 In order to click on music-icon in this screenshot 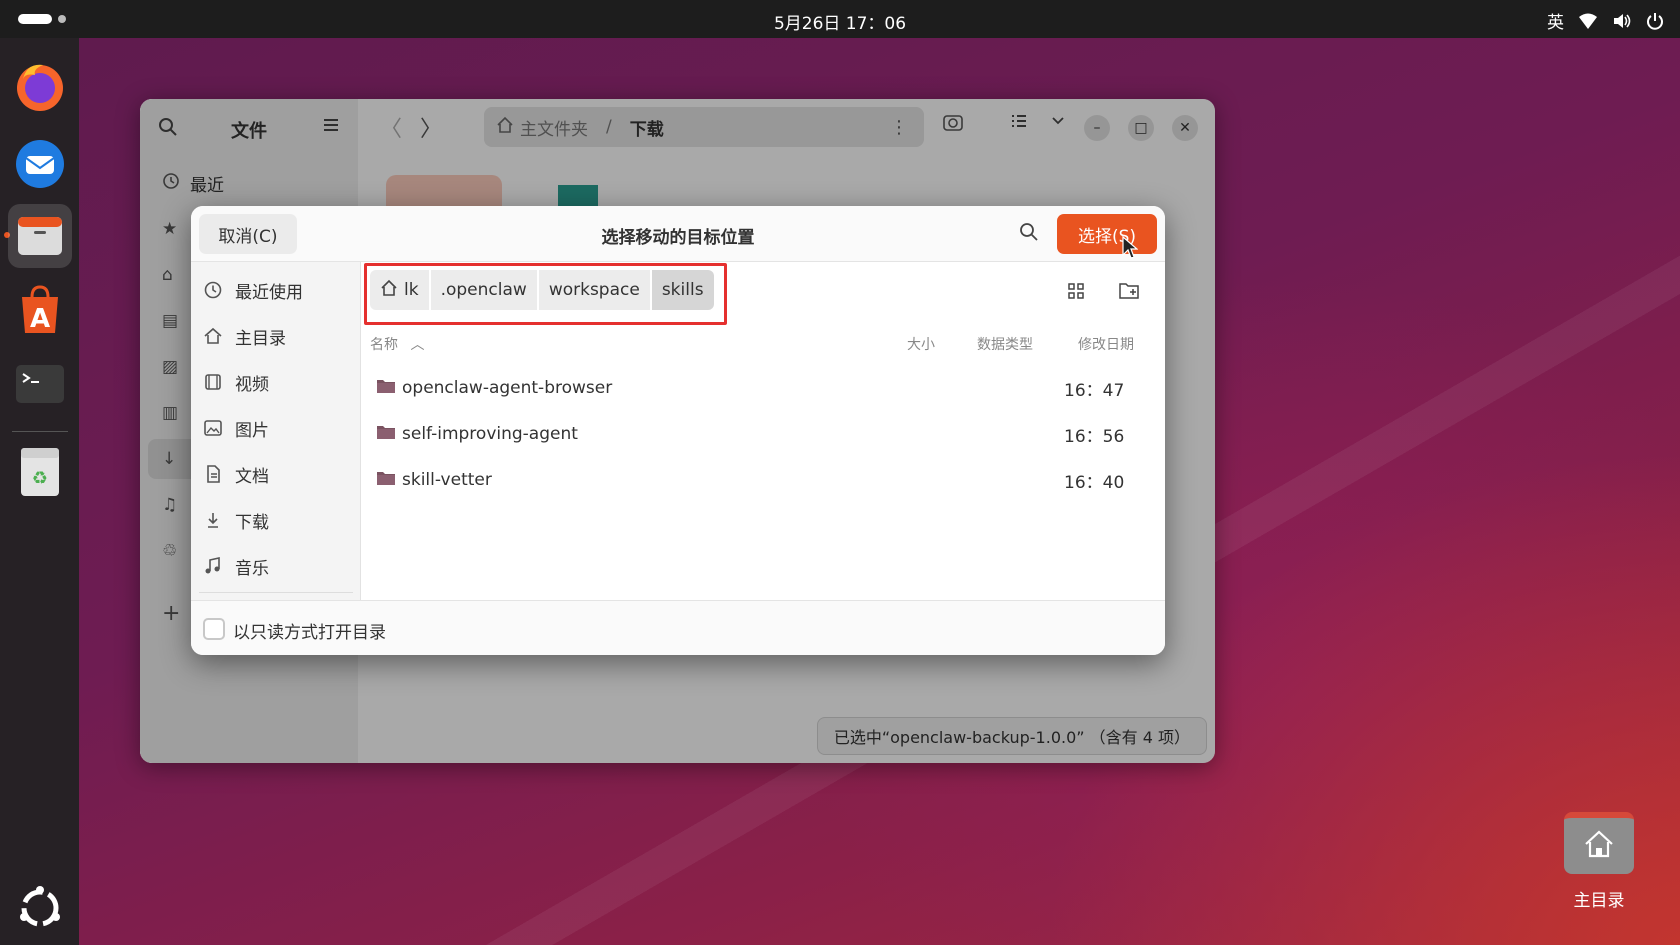, I will do `click(213, 566)`.